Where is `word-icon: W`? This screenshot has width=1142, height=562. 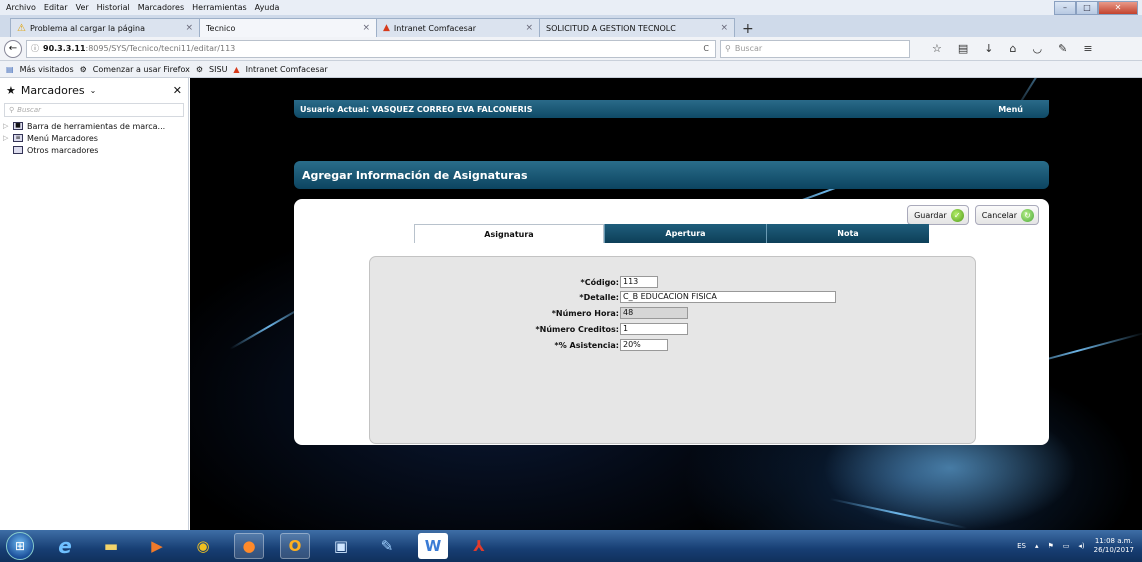 word-icon: W is located at coordinates (433, 546).